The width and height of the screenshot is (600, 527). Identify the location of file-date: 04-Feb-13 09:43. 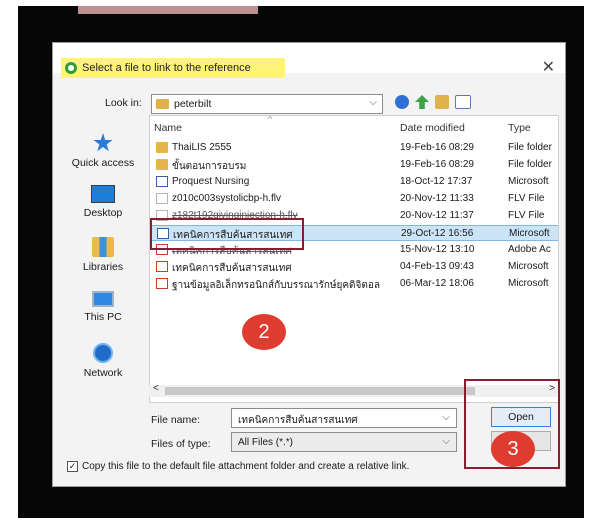
(437, 266).